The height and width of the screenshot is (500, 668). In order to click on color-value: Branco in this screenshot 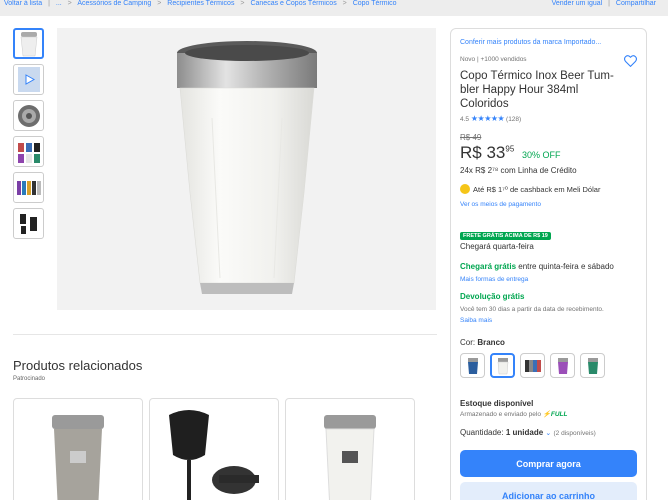, I will do `click(491, 342)`.